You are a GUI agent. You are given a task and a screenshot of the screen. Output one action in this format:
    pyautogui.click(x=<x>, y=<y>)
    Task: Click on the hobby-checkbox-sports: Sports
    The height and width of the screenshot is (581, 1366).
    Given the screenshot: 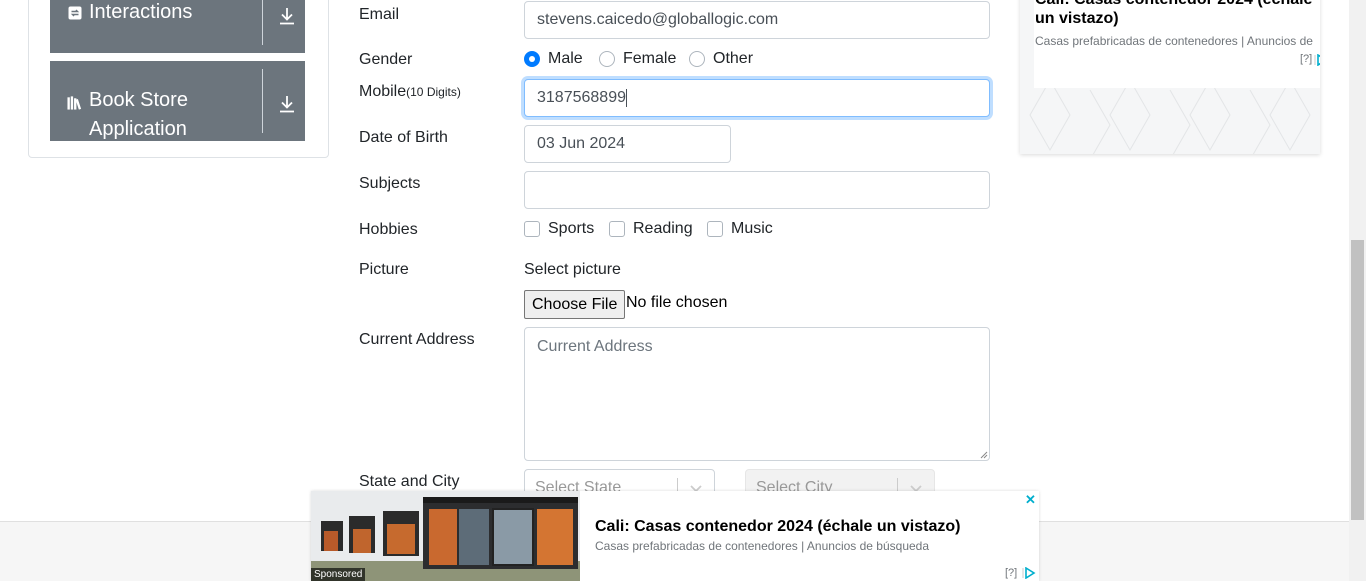 What is the action you would take?
    pyautogui.click(x=559, y=229)
    